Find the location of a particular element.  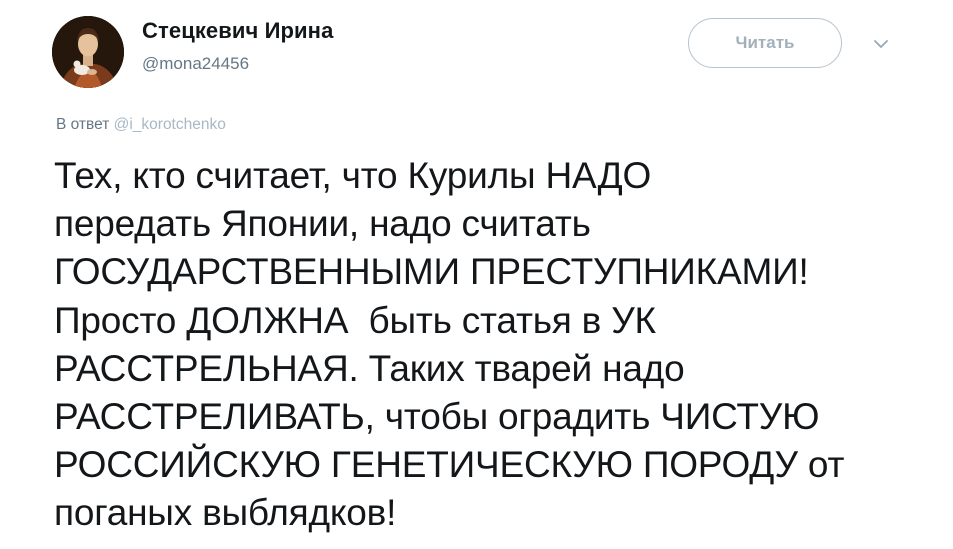

reply-context: В ответ @i_korotchenko is located at coordinates (141, 125).